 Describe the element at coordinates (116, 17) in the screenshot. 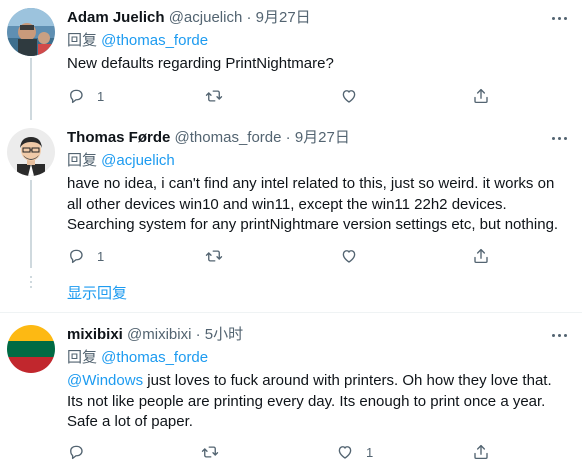

I see `display-name: Adam Juelich` at that location.